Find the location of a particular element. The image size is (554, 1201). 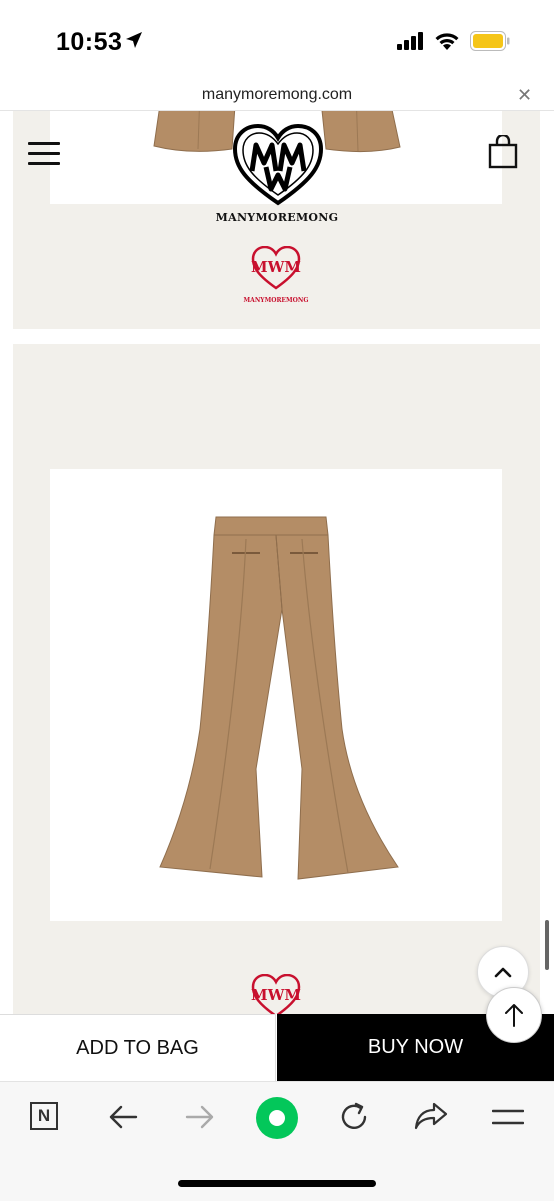

shopping-bag-icon is located at coordinates (503, 152).